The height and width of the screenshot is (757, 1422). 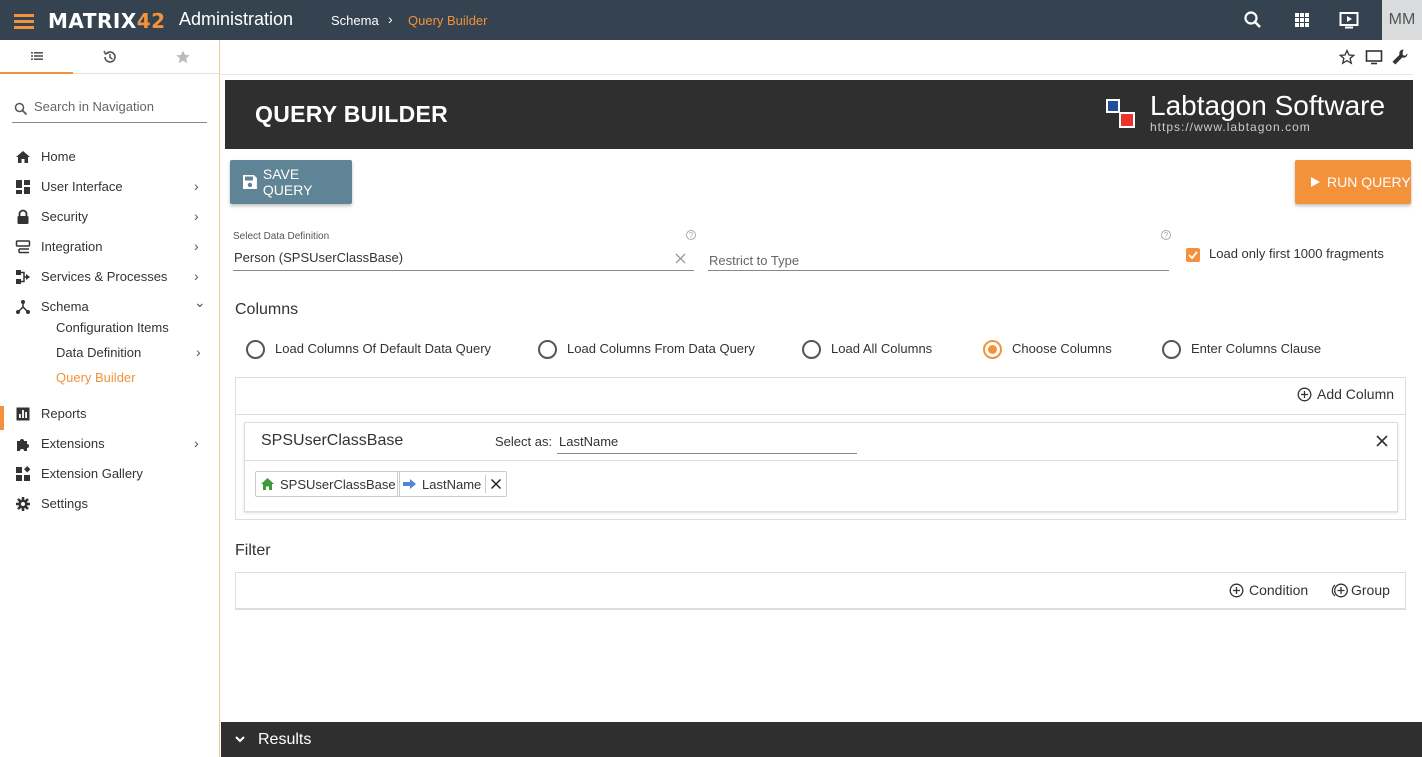 What do you see at coordinates (1353, 182) in the screenshot?
I see `run-query-button: RUN QUERY` at bounding box center [1353, 182].